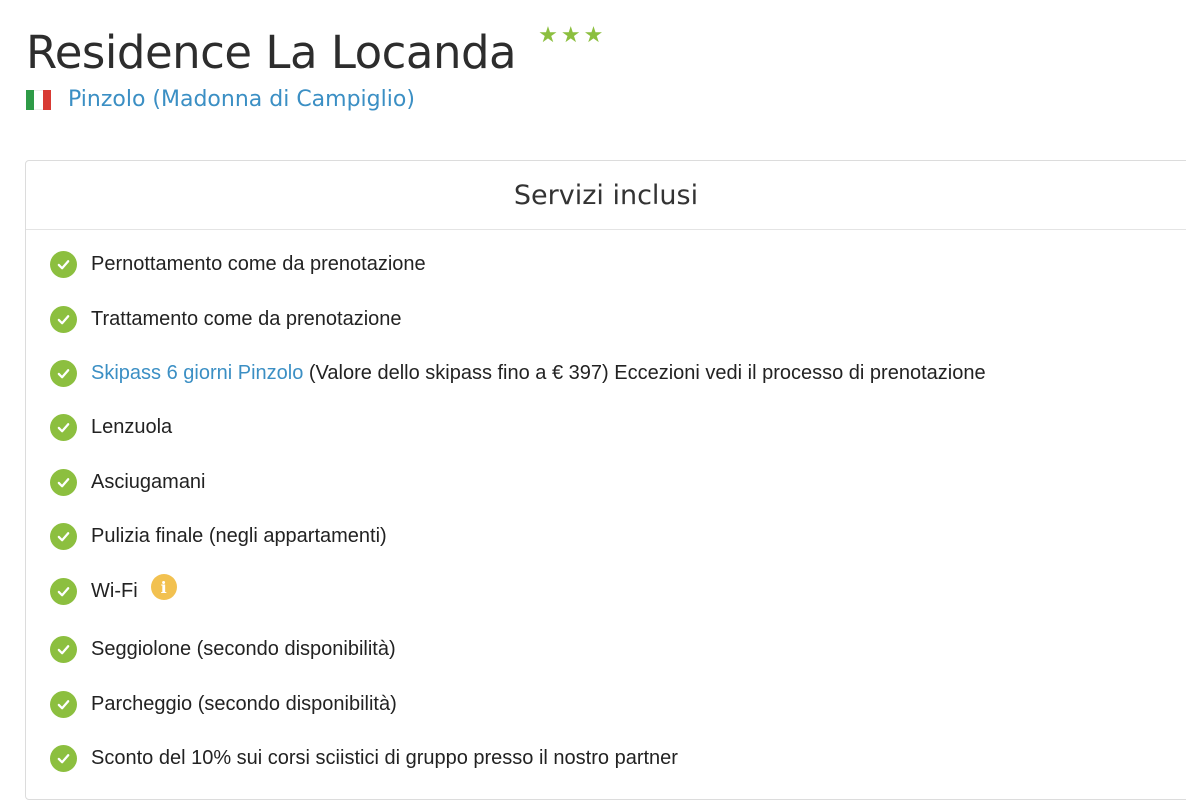  I want to click on service-item: Wi-Fi i, so click(113, 590).